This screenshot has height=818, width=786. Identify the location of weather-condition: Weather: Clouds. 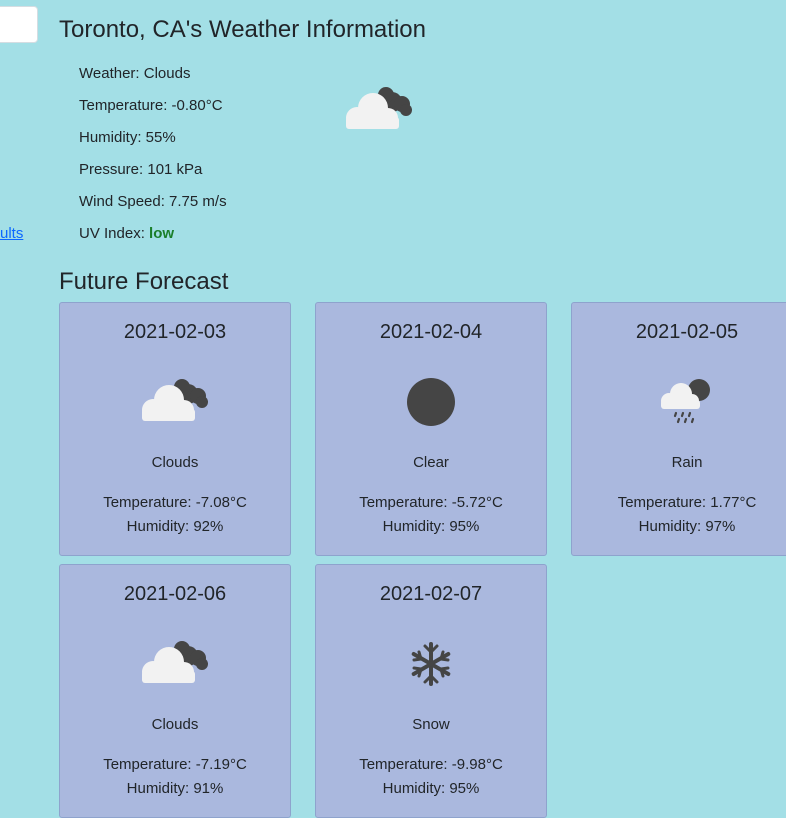
(135, 73).